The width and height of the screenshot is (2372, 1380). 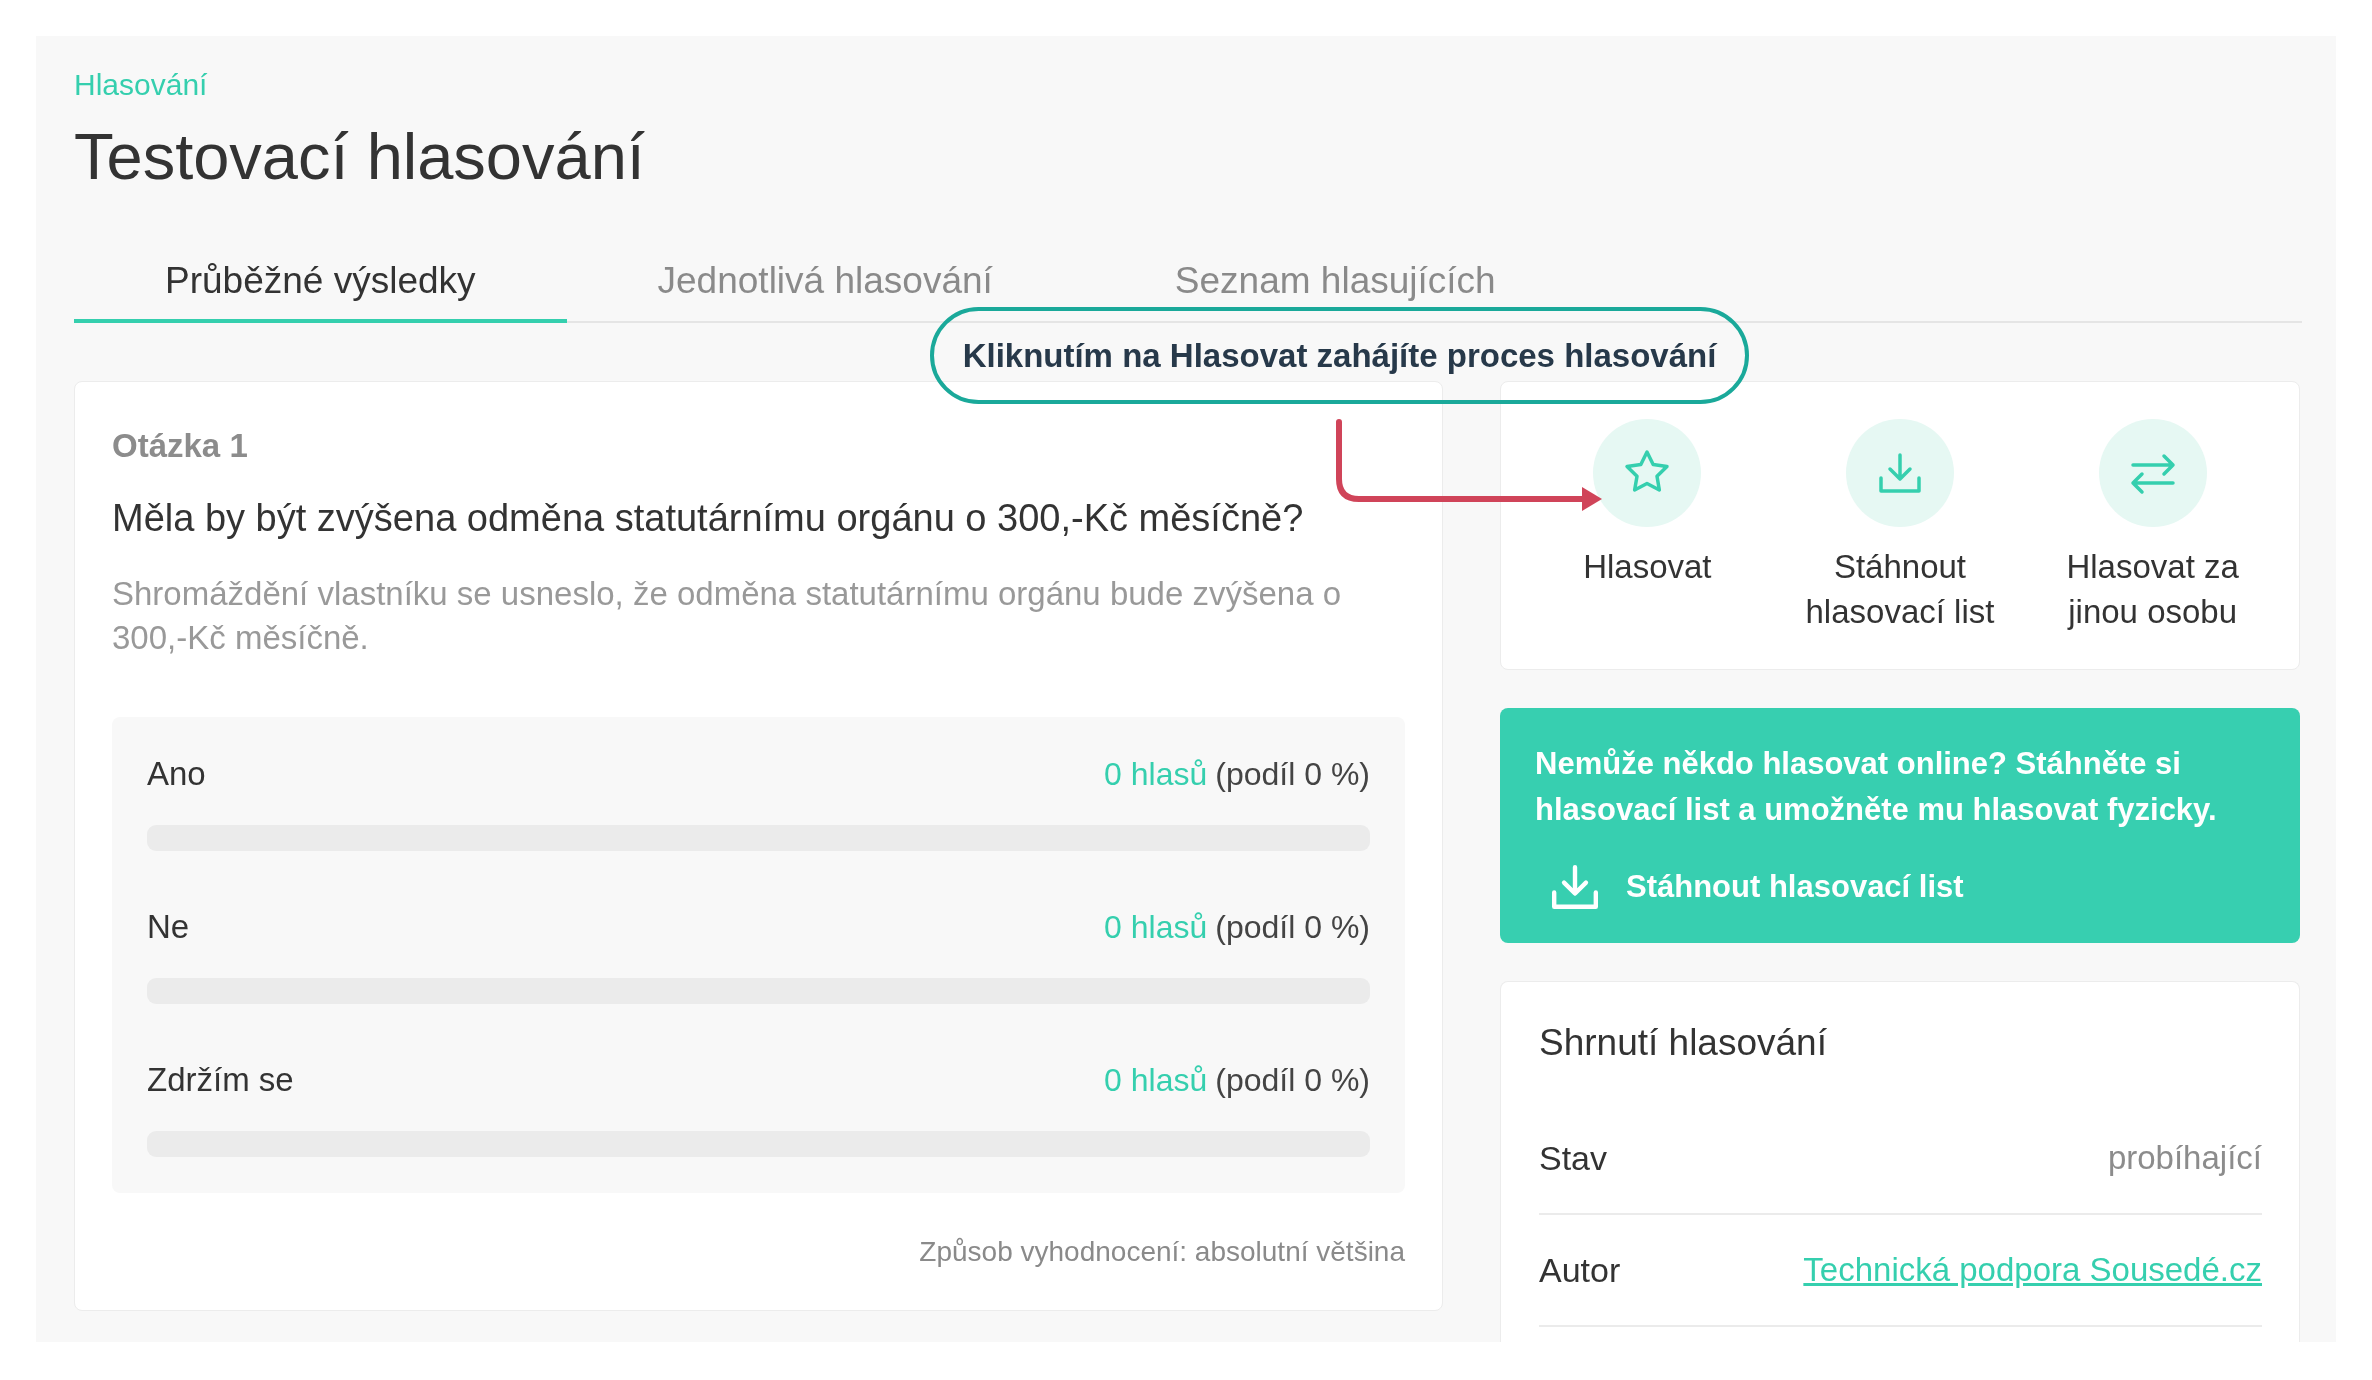 What do you see at coordinates (2032, 1270) in the screenshot?
I see `author-link: Technická podpora Sousedé.cz` at bounding box center [2032, 1270].